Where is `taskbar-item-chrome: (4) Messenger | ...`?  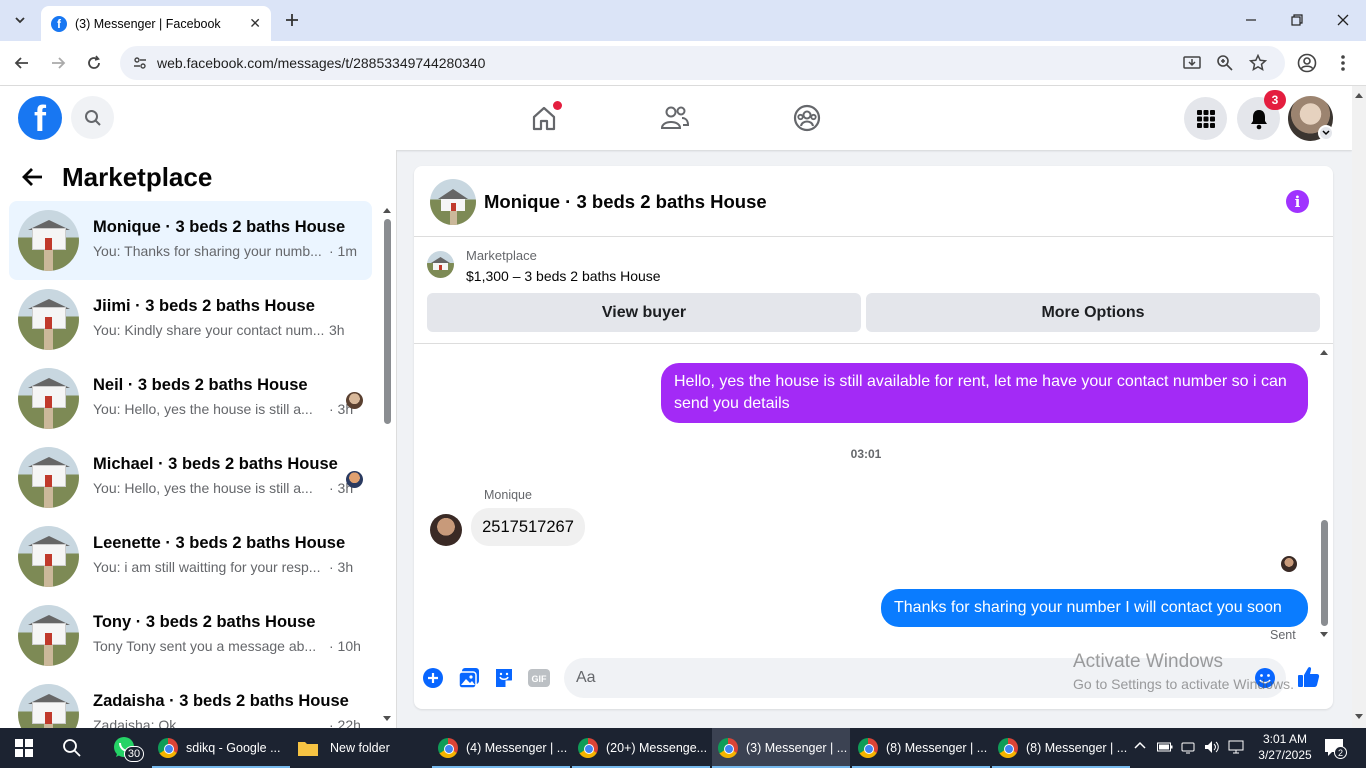
taskbar-item-chrome: (4) Messenger | ... is located at coordinates (501, 748).